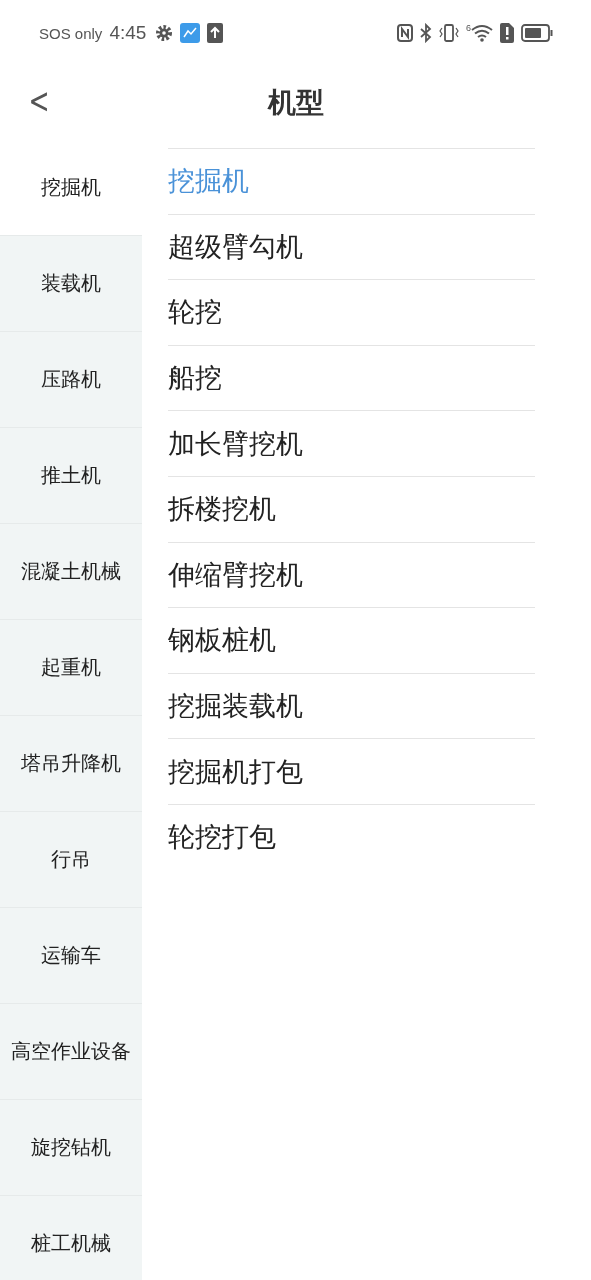  Describe the element at coordinates (426, 33) in the screenshot. I see `bluetooth-icon` at that location.